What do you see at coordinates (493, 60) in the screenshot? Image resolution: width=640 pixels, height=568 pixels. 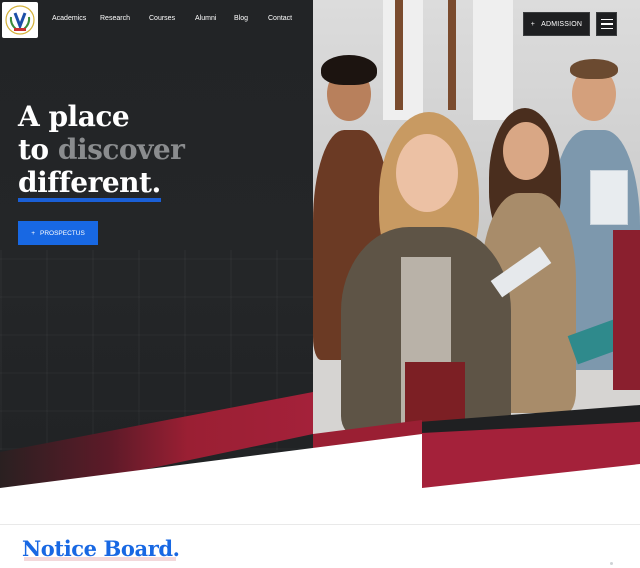 I see `photo-window` at bounding box center [493, 60].